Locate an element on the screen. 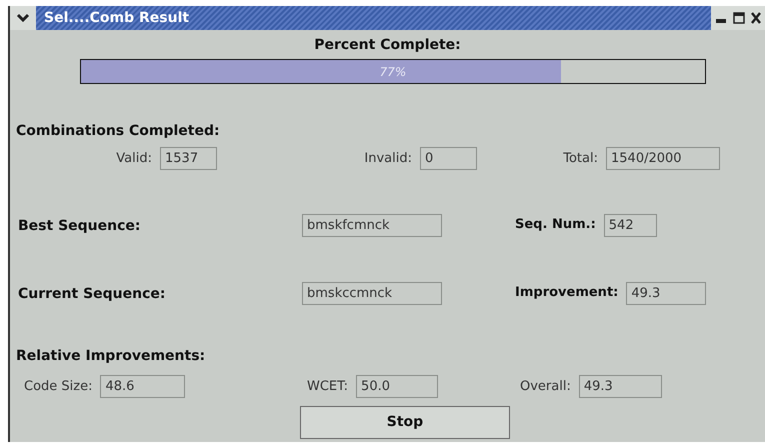  progress-label: Percent Complete: is located at coordinates (387, 45).